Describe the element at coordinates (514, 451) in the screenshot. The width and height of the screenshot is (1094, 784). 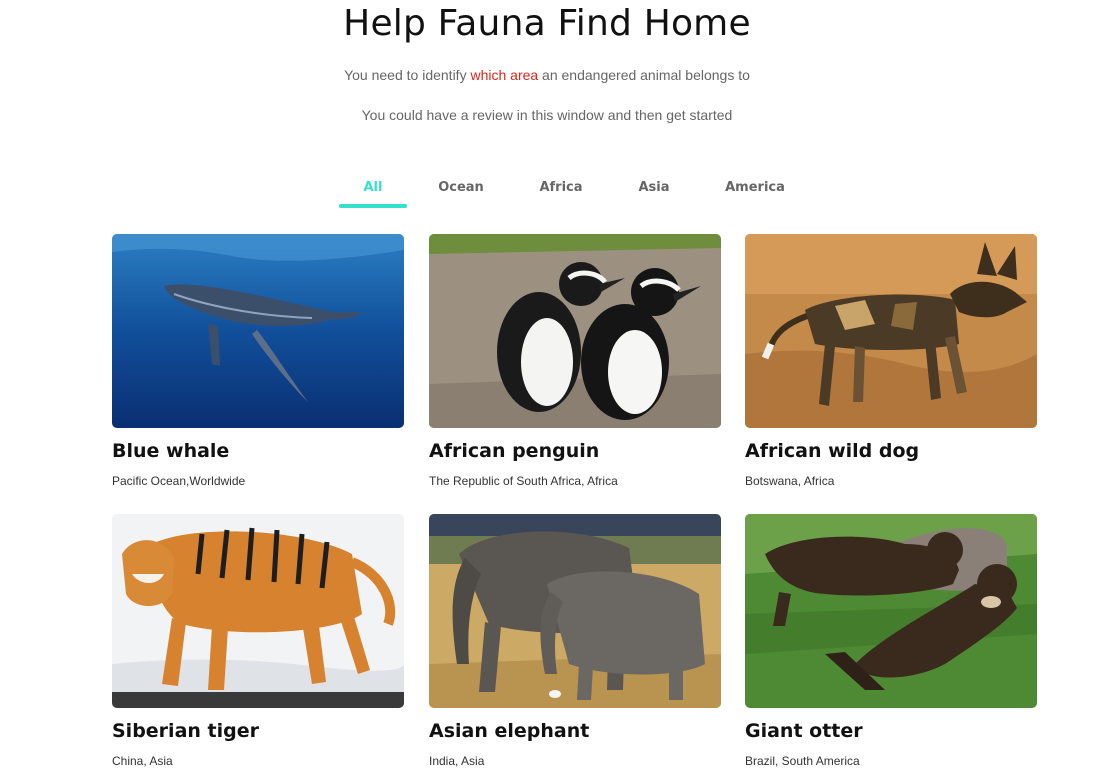
I see `animal-name: African penguin` at that location.